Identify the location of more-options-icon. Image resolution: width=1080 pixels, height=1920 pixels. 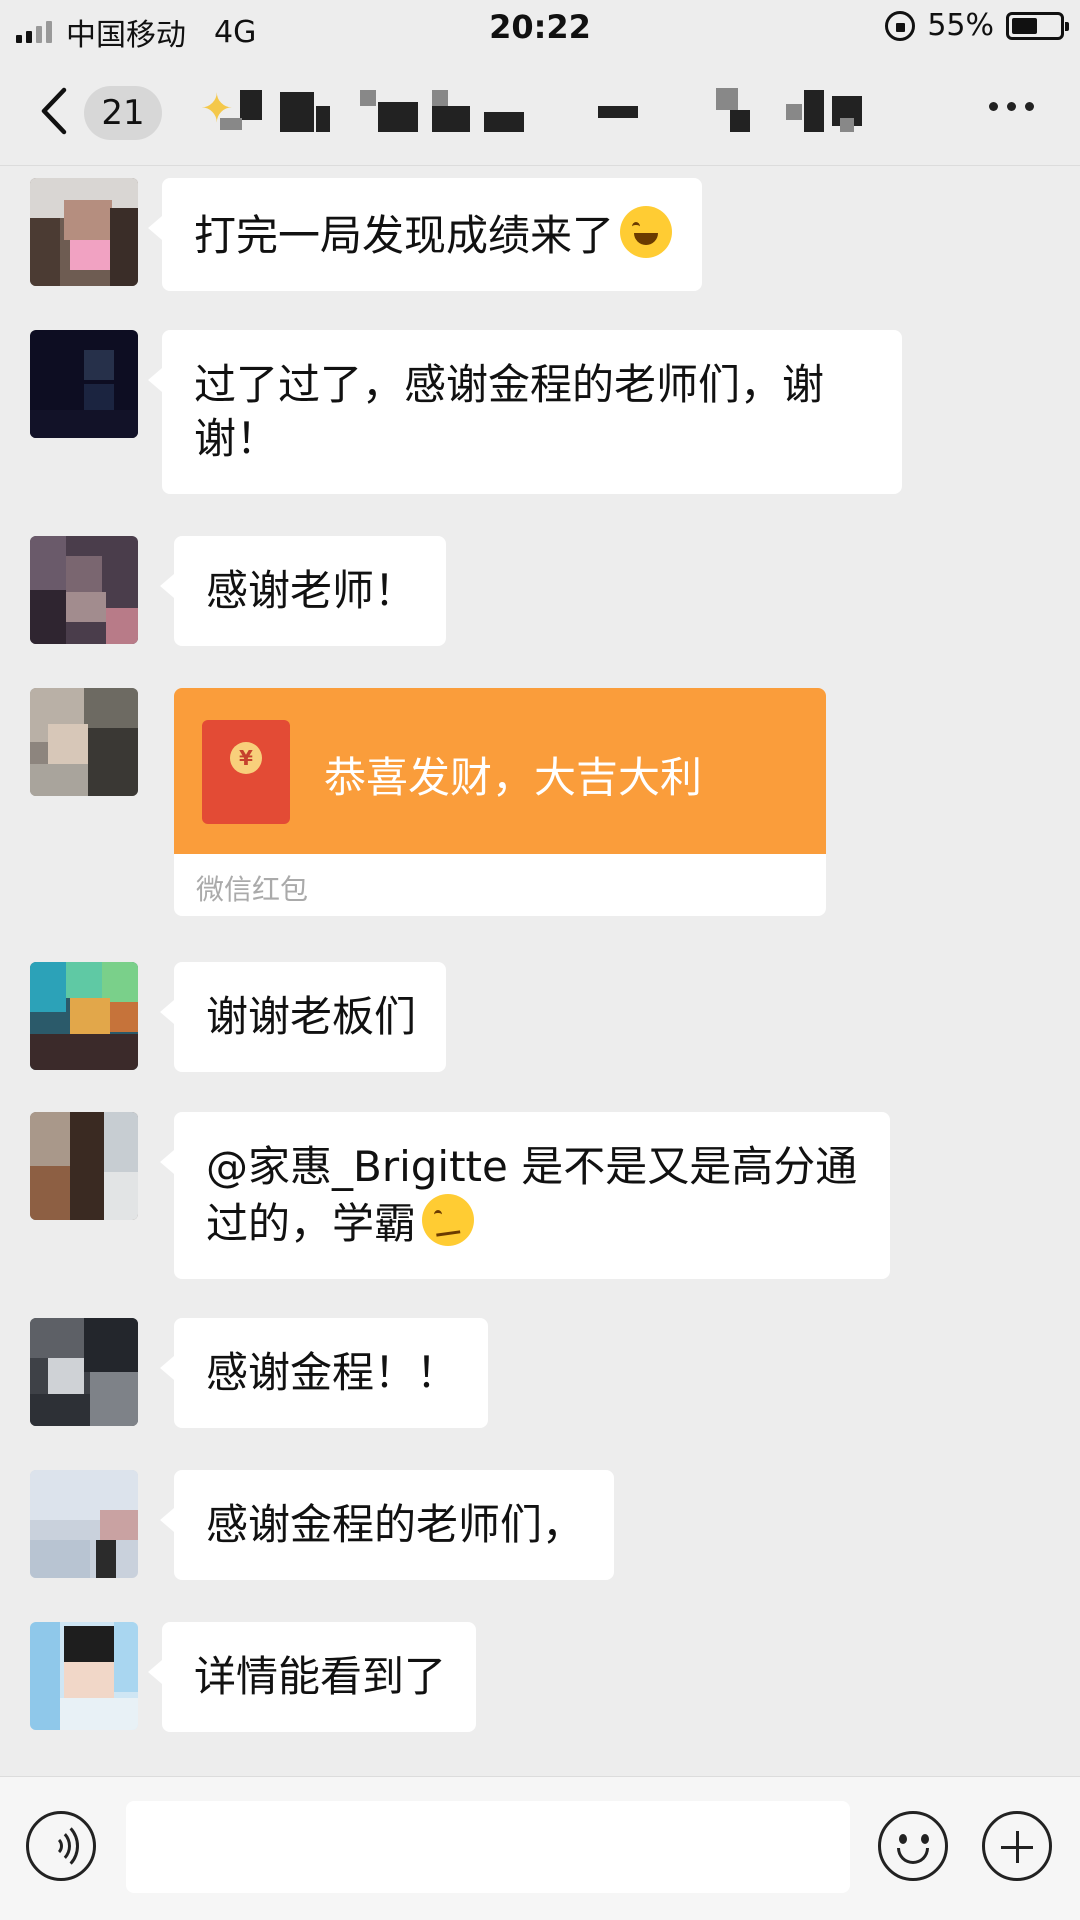
(1011, 106).